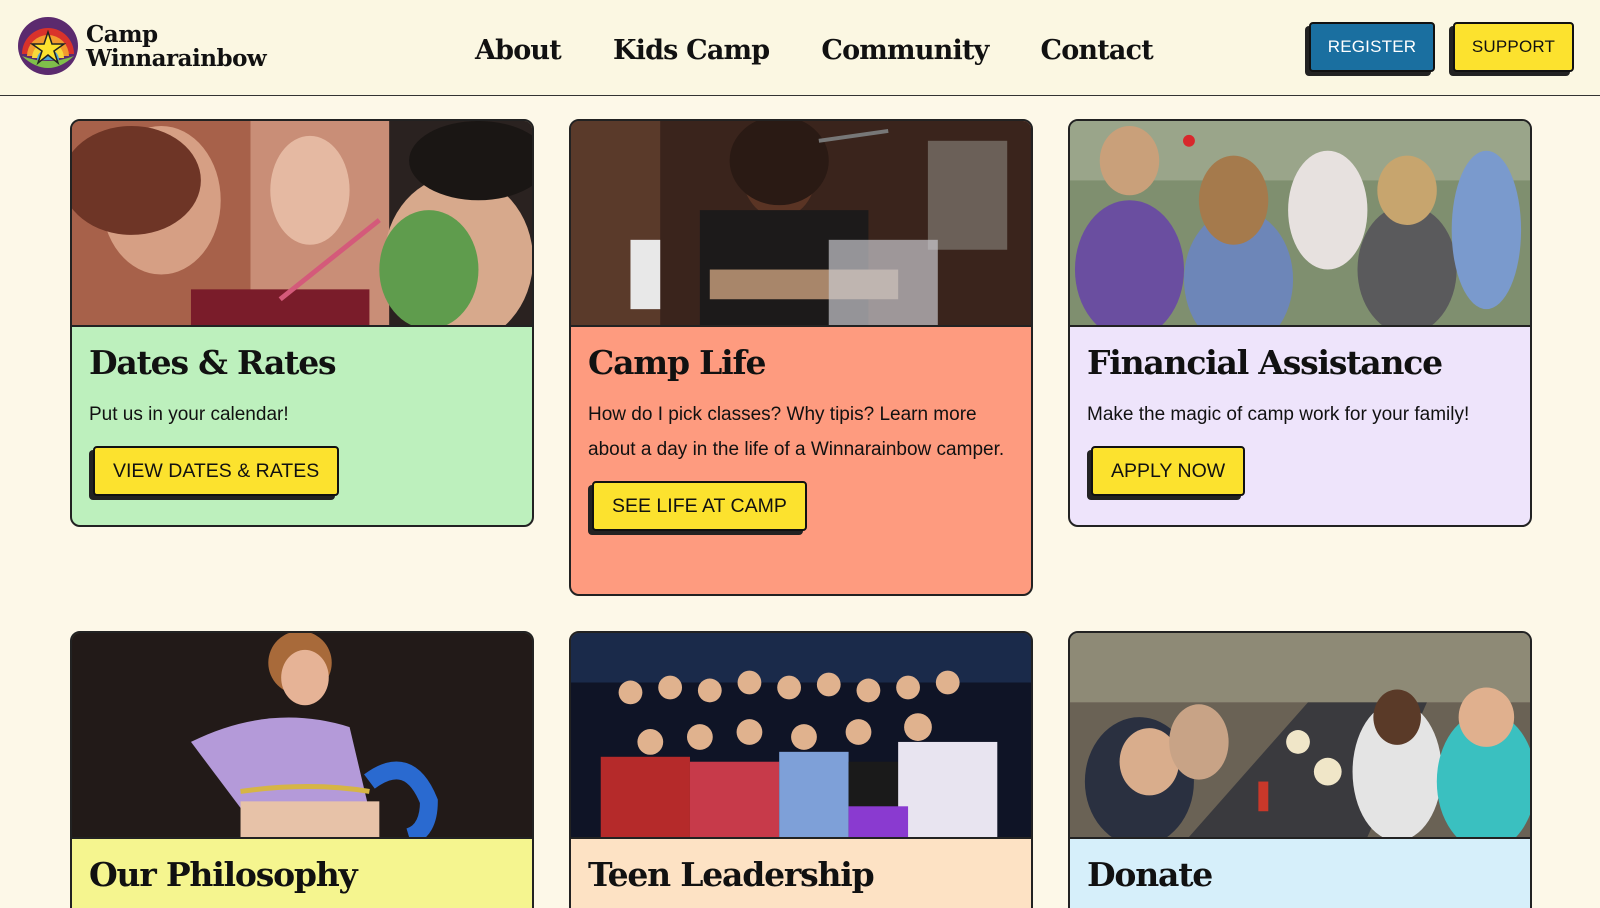  What do you see at coordinates (48, 47) in the screenshot?
I see `rainbow-star-icon` at bounding box center [48, 47].